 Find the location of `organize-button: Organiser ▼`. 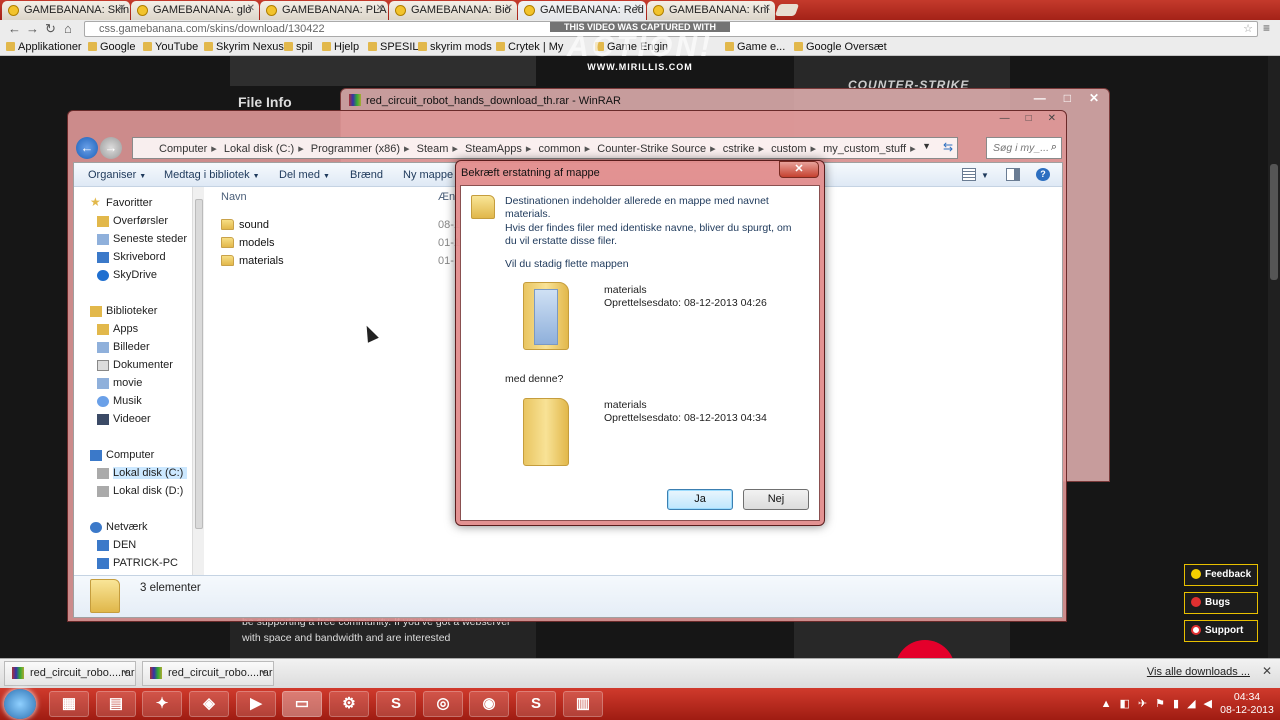

organize-button: Organiser ▼ is located at coordinates (117, 175).